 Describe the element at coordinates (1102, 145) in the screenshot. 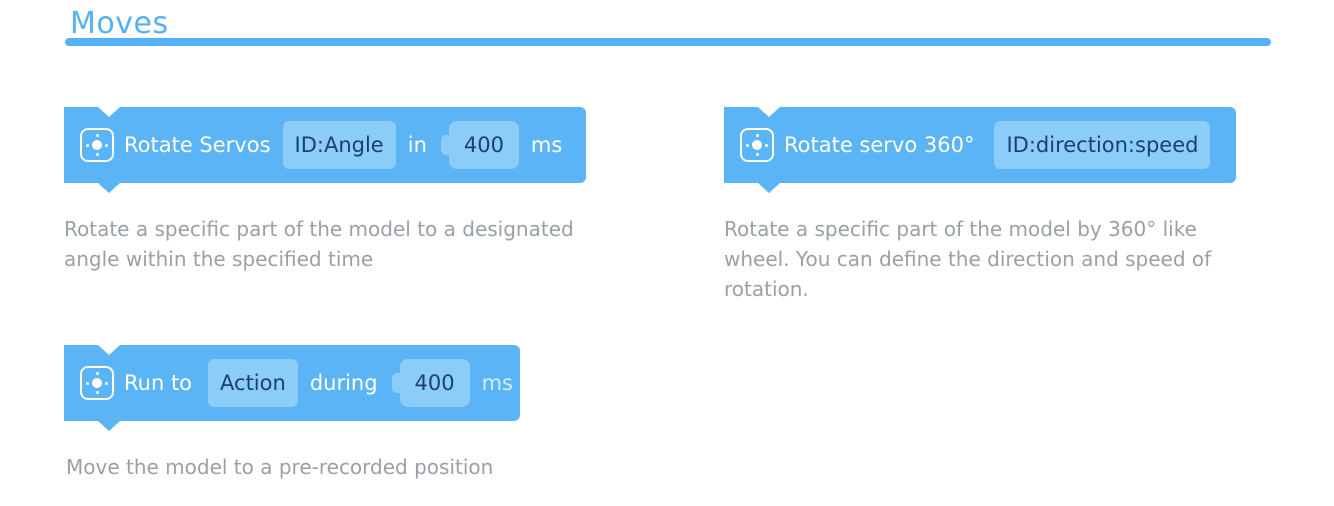

I see `id-direction-speed-field: ID:direction:speed` at that location.